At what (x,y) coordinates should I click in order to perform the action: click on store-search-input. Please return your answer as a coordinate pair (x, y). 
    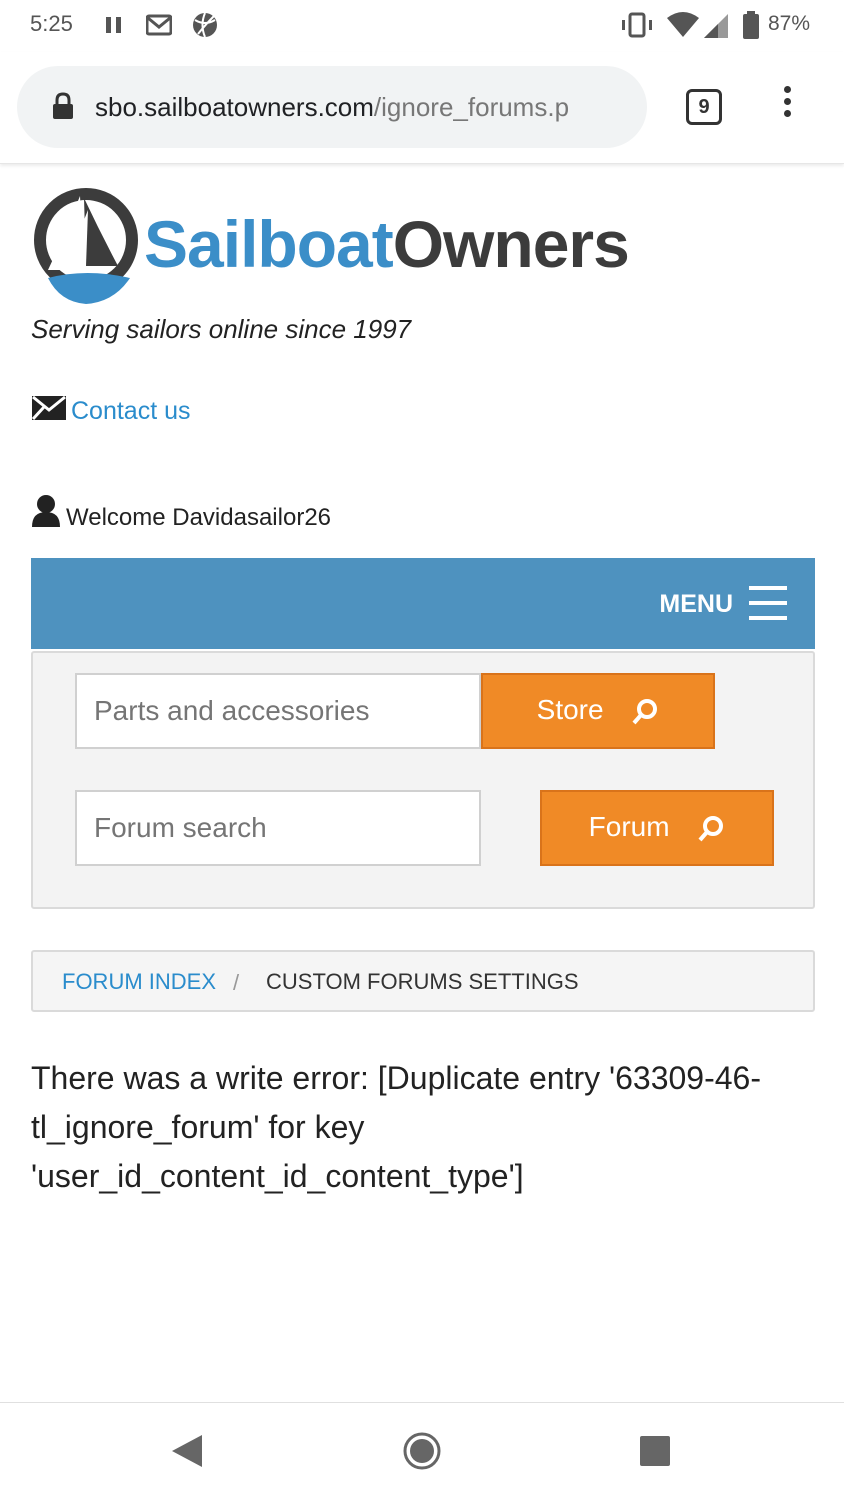
    Looking at the image, I should click on (278, 711).